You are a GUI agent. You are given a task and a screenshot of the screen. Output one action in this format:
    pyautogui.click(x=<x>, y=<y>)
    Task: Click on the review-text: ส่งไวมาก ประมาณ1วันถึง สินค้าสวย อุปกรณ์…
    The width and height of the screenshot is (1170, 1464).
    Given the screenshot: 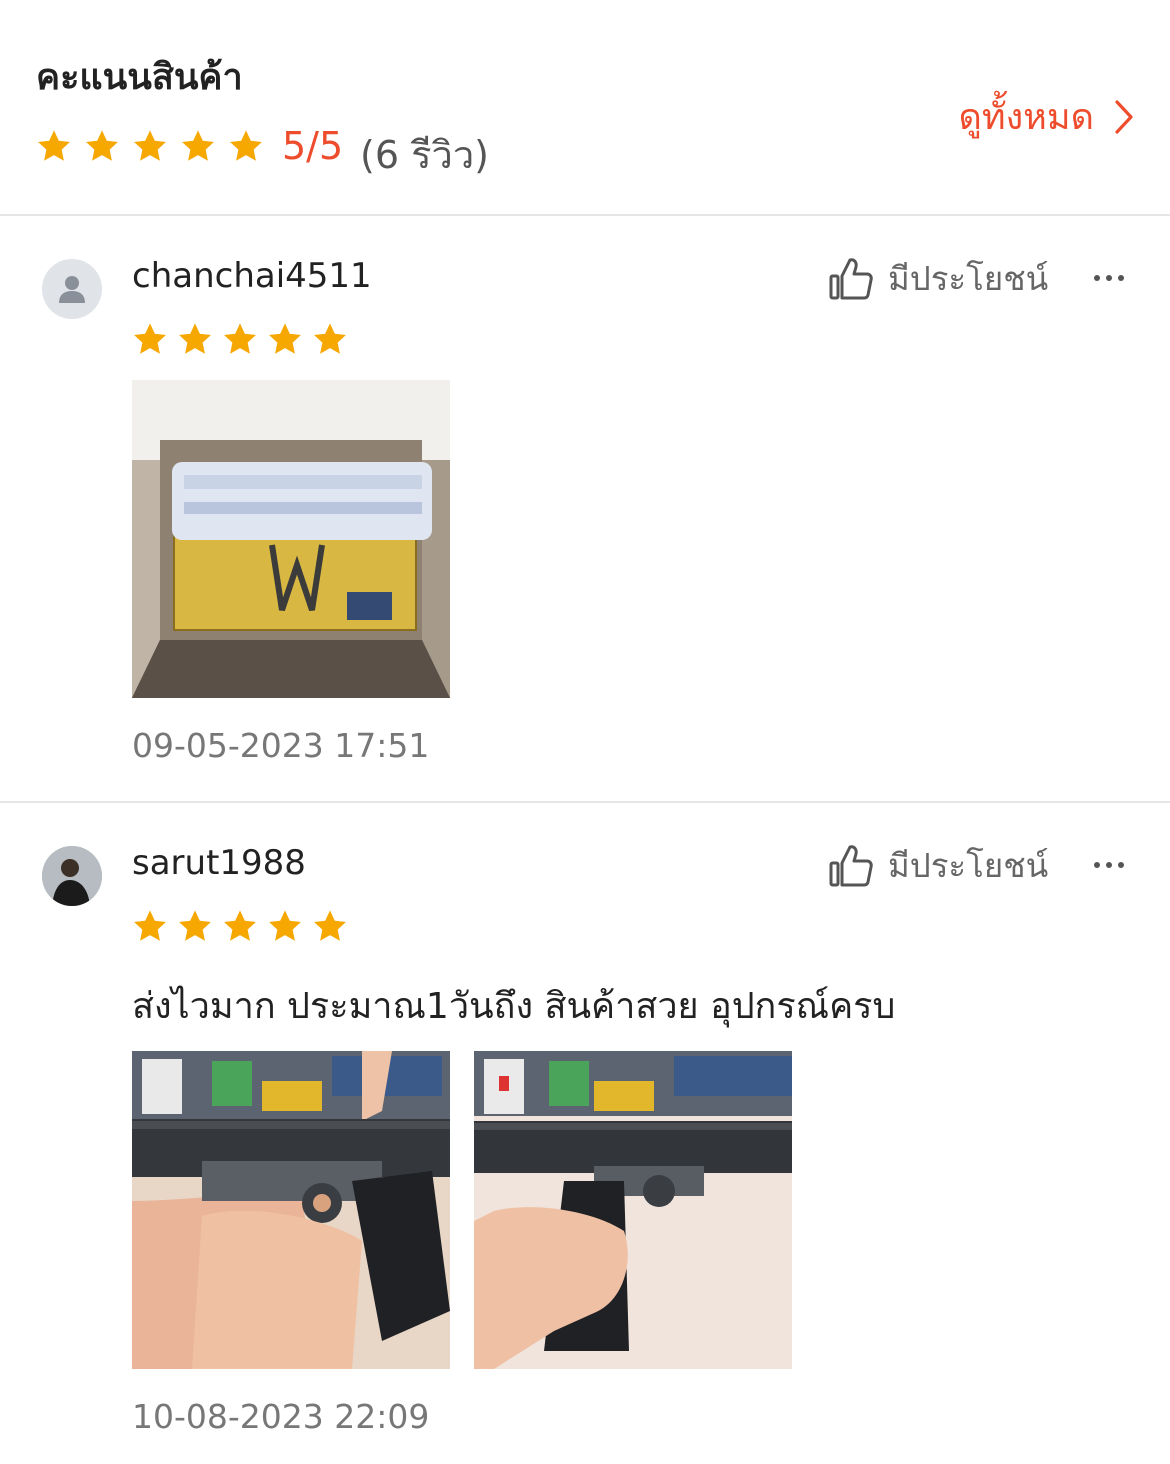 What is the action you would take?
    pyautogui.click(x=514, y=1006)
    